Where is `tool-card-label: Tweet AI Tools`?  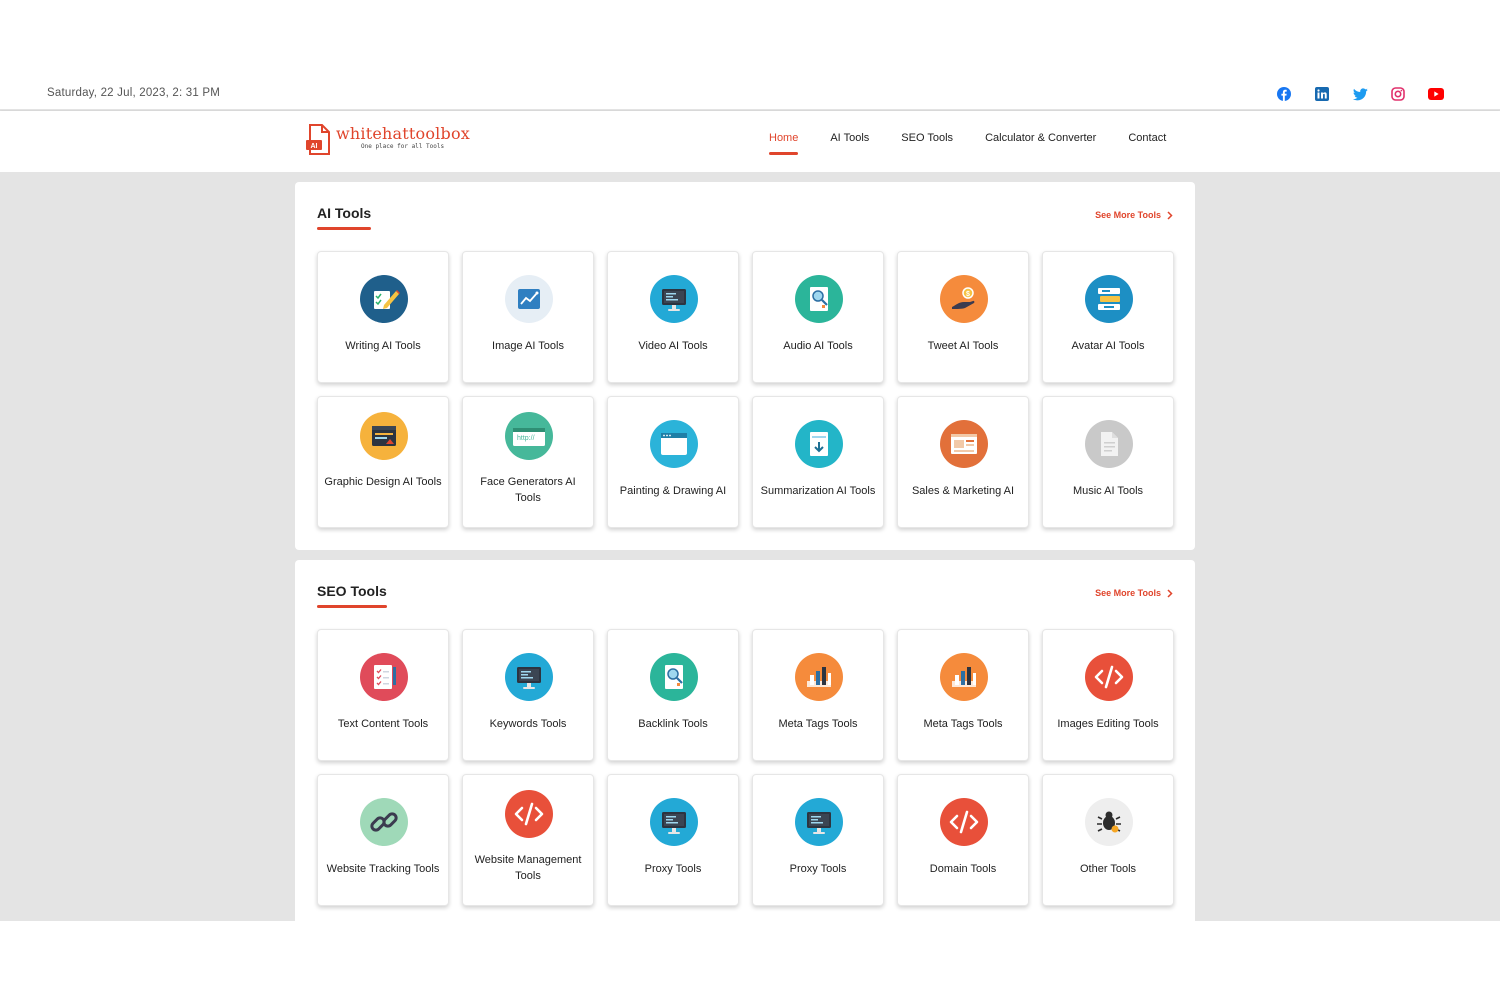 tool-card-label: Tweet AI Tools is located at coordinates (963, 346).